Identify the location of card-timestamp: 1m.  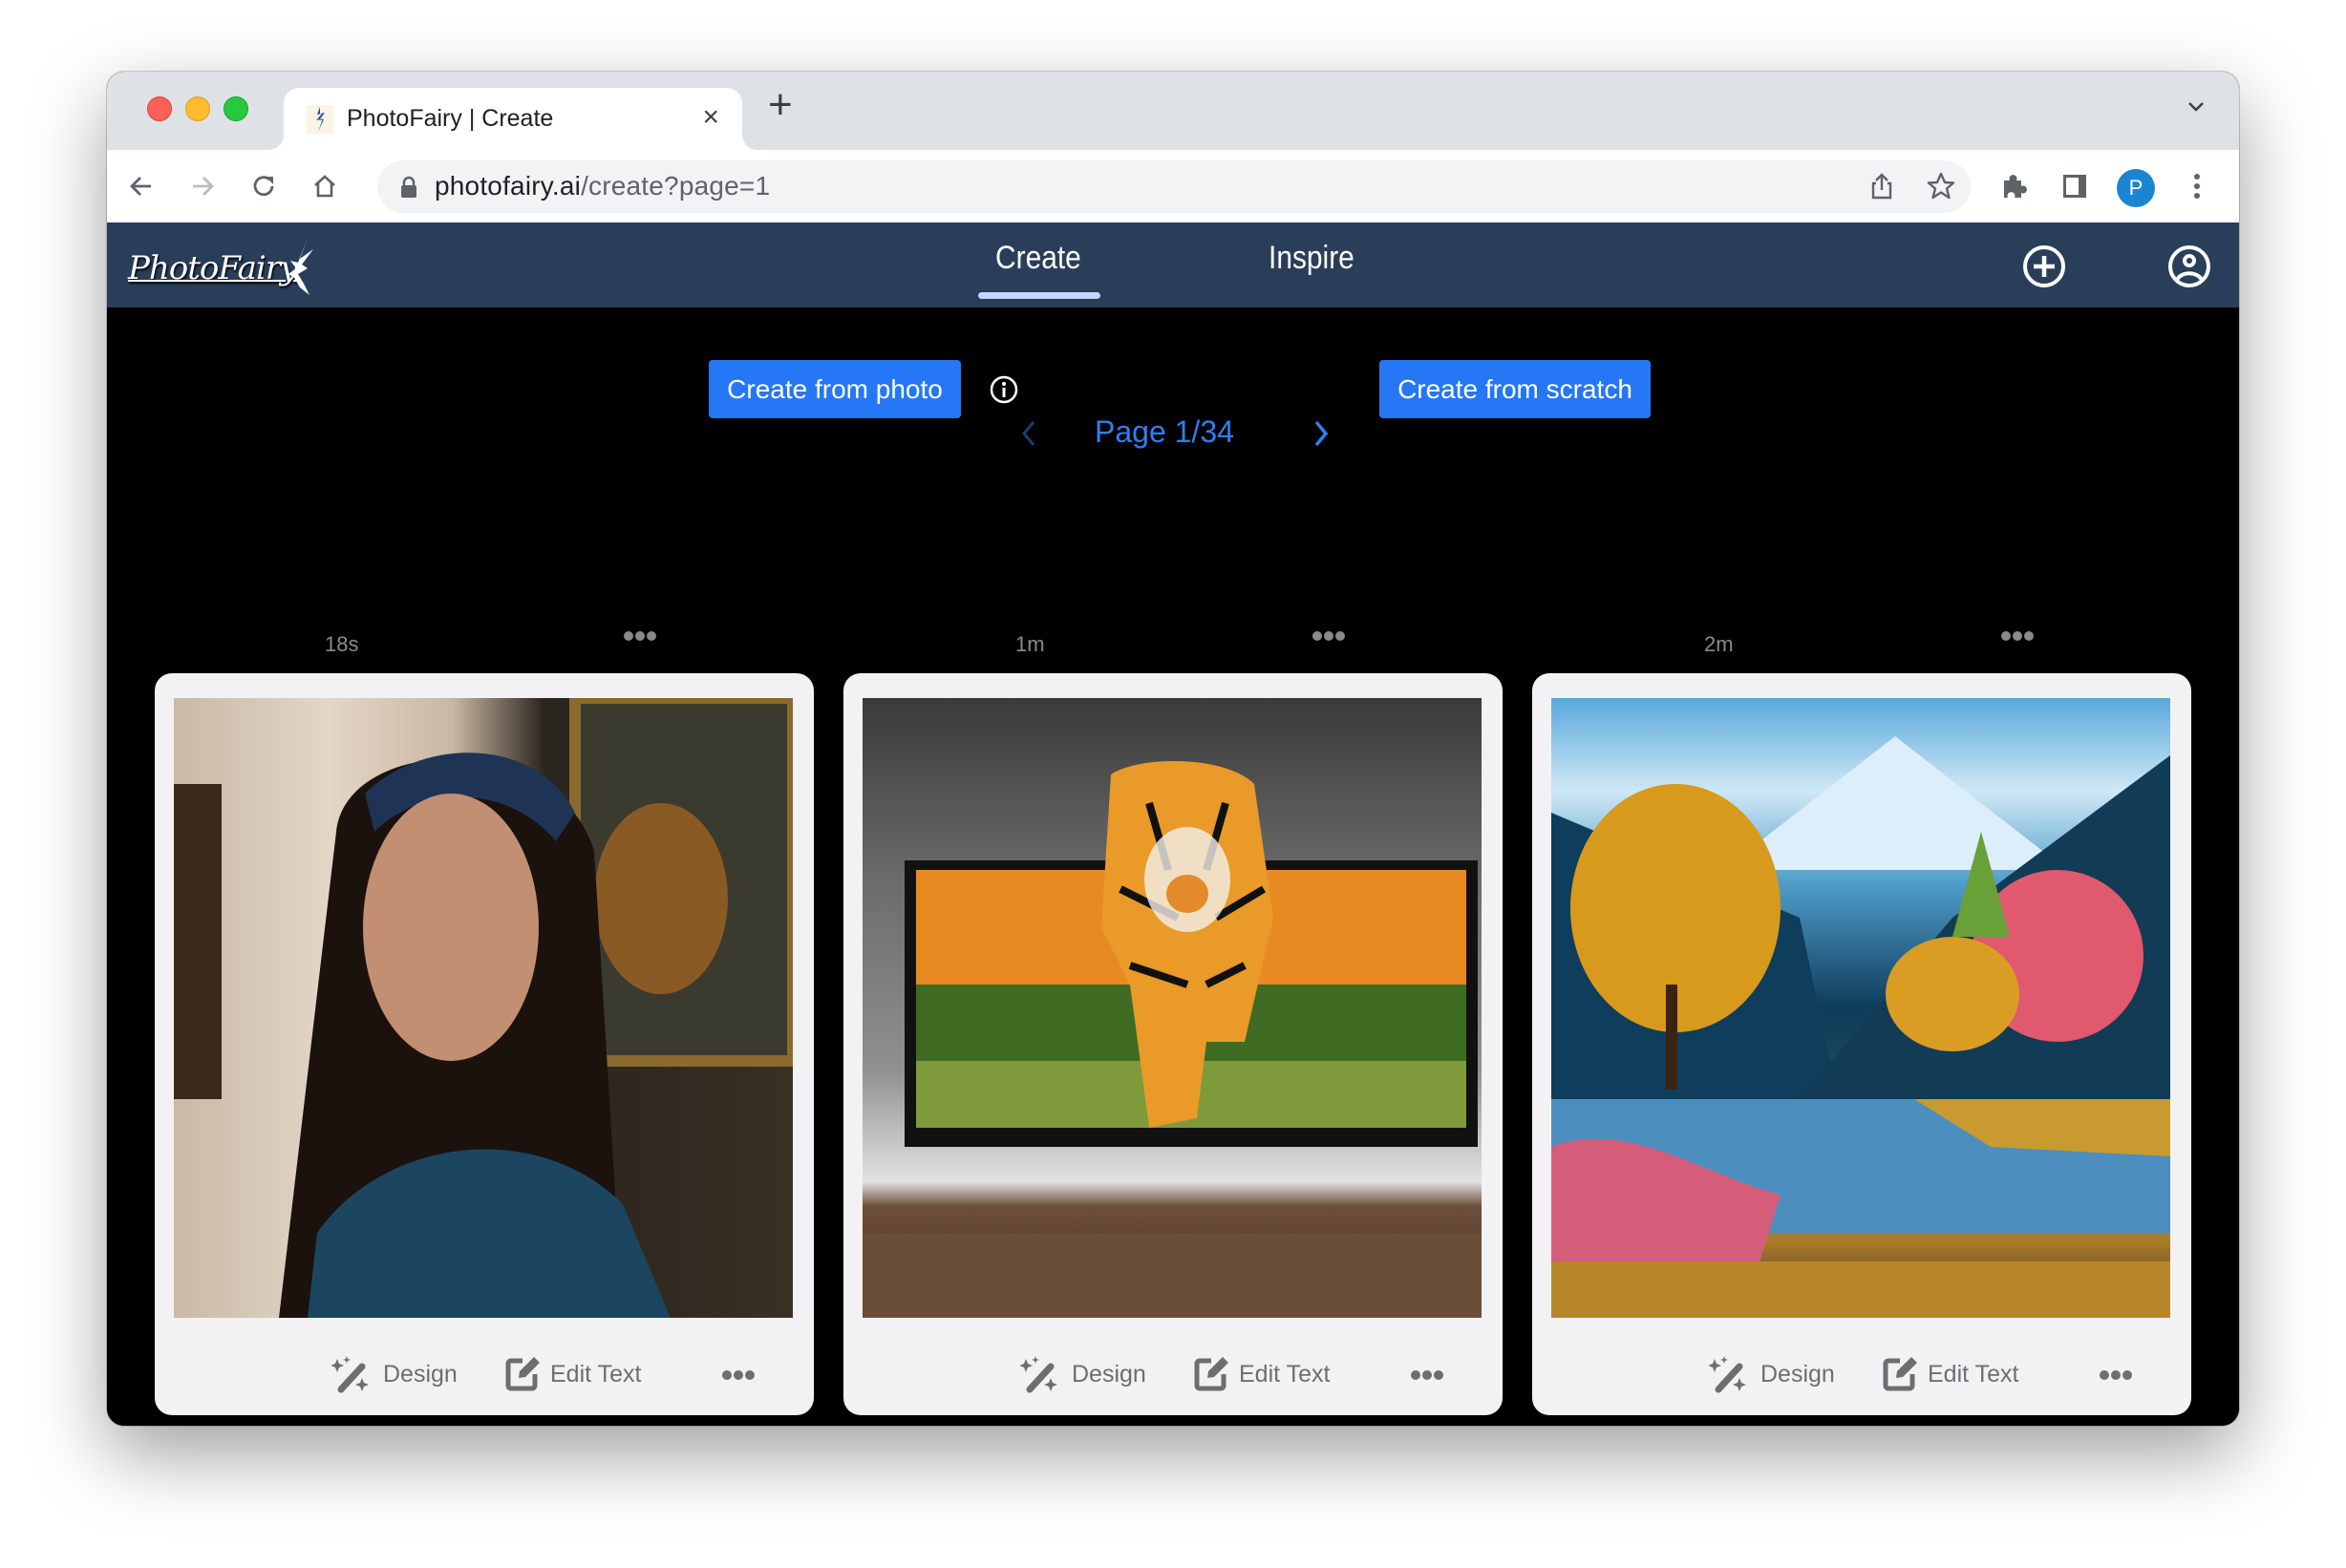
(1030, 644).